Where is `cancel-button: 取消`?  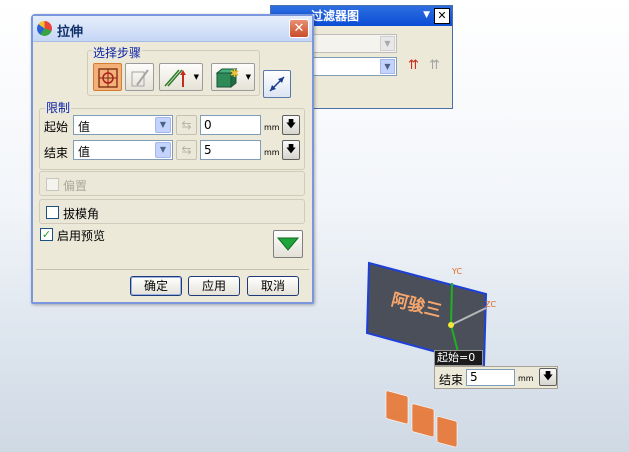
cancel-button: 取消 is located at coordinates (273, 286).